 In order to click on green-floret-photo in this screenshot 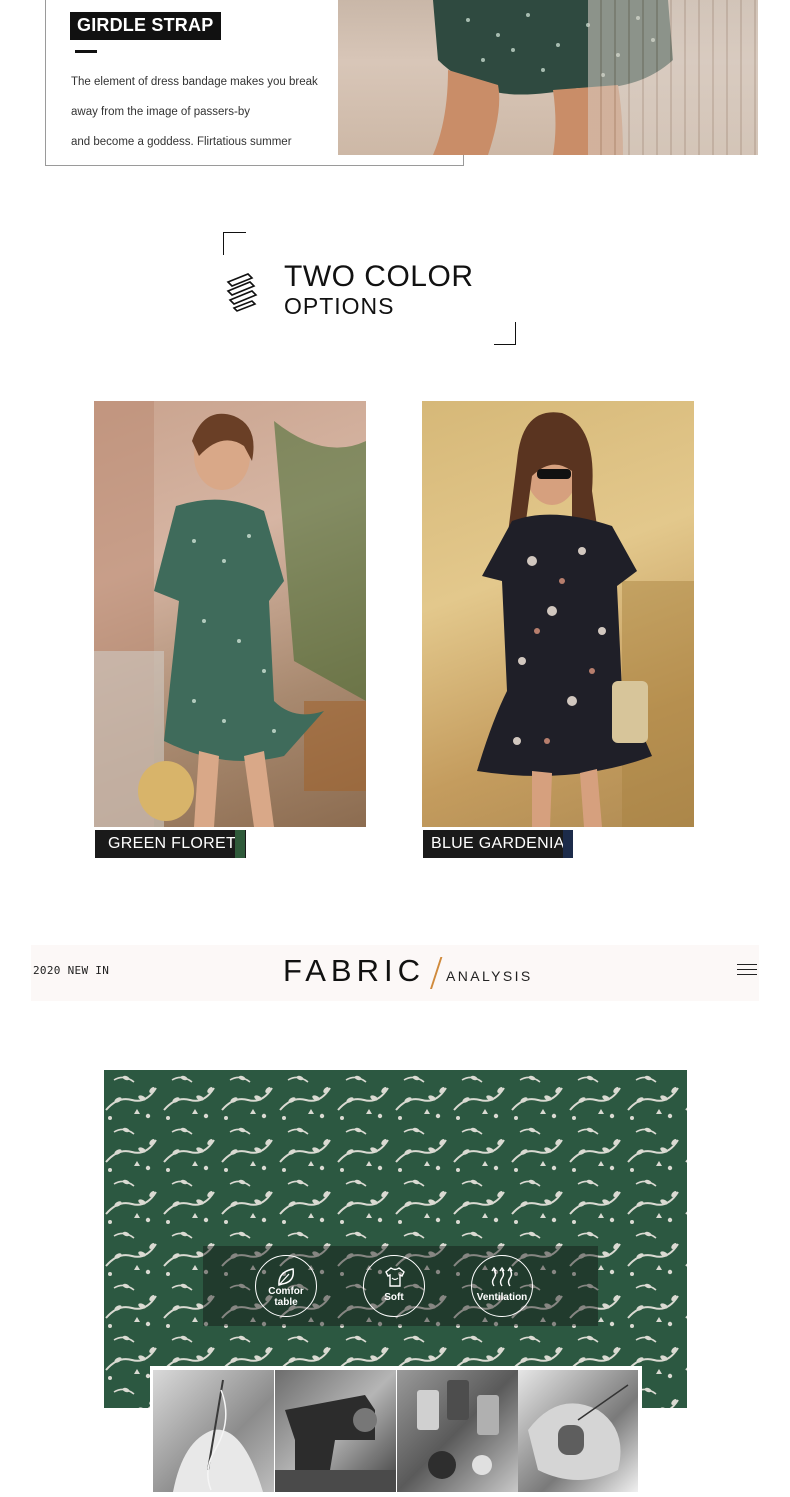, I will do `click(230, 614)`.